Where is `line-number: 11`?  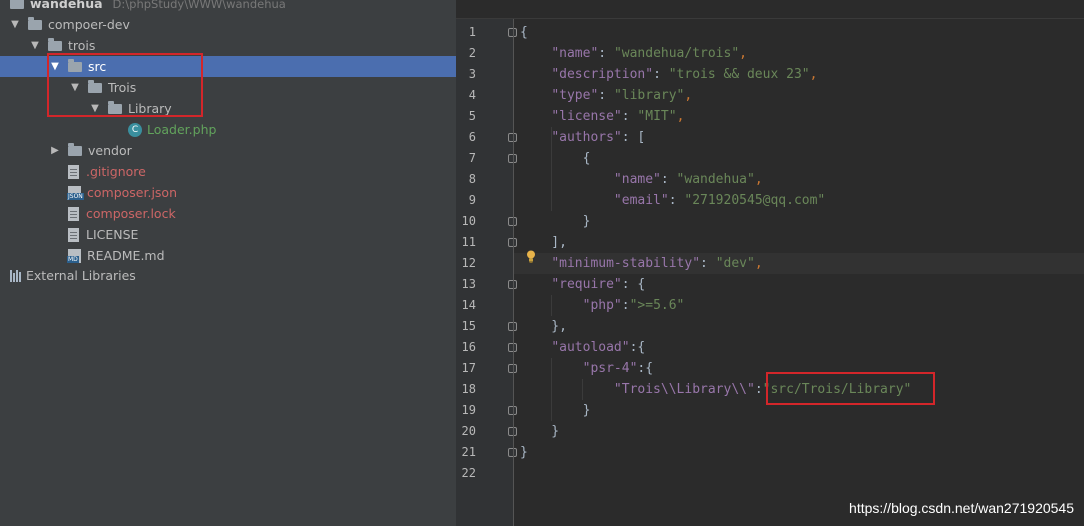 line-number: 11 is located at coordinates (468, 242).